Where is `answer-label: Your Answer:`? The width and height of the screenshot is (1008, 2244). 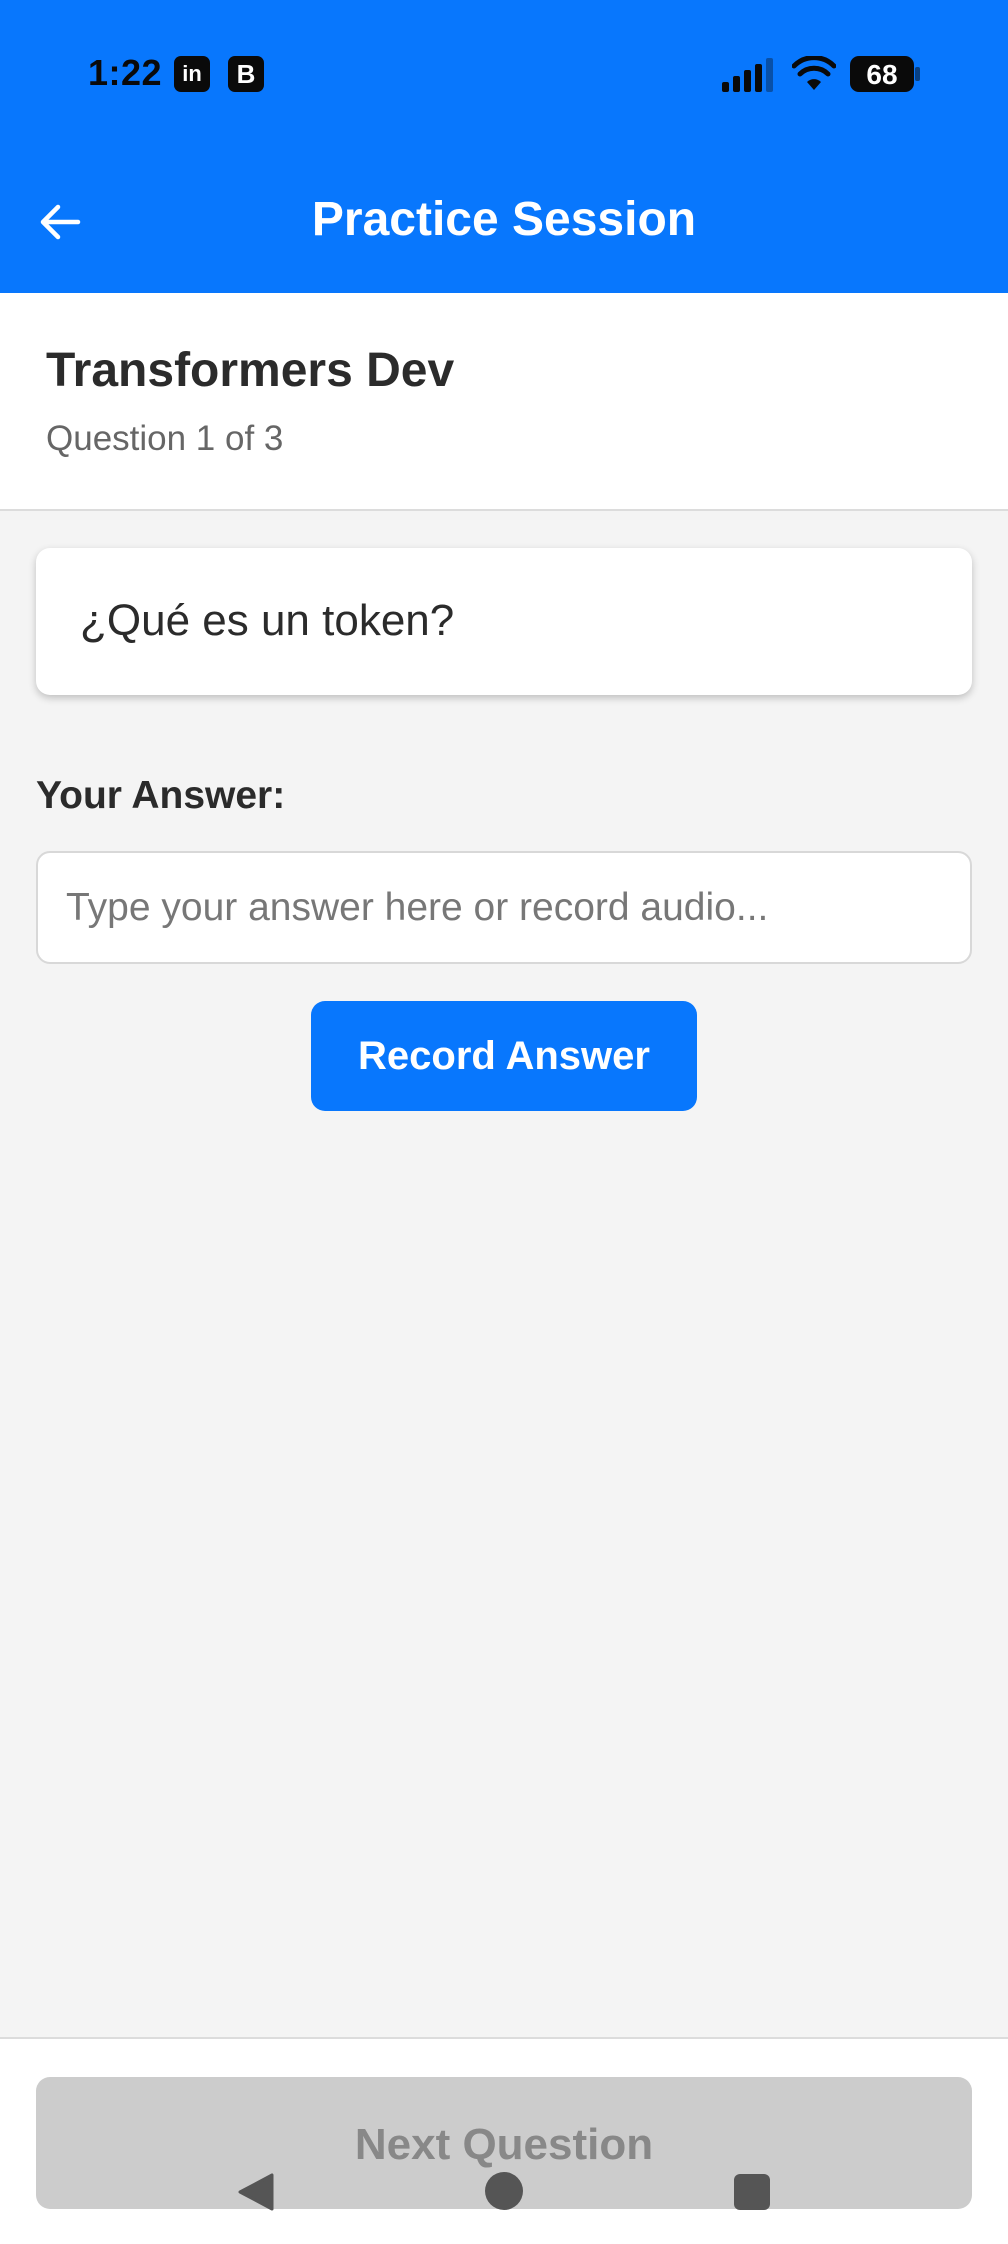
answer-label: Your Answer: is located at coordinates (161, 795).